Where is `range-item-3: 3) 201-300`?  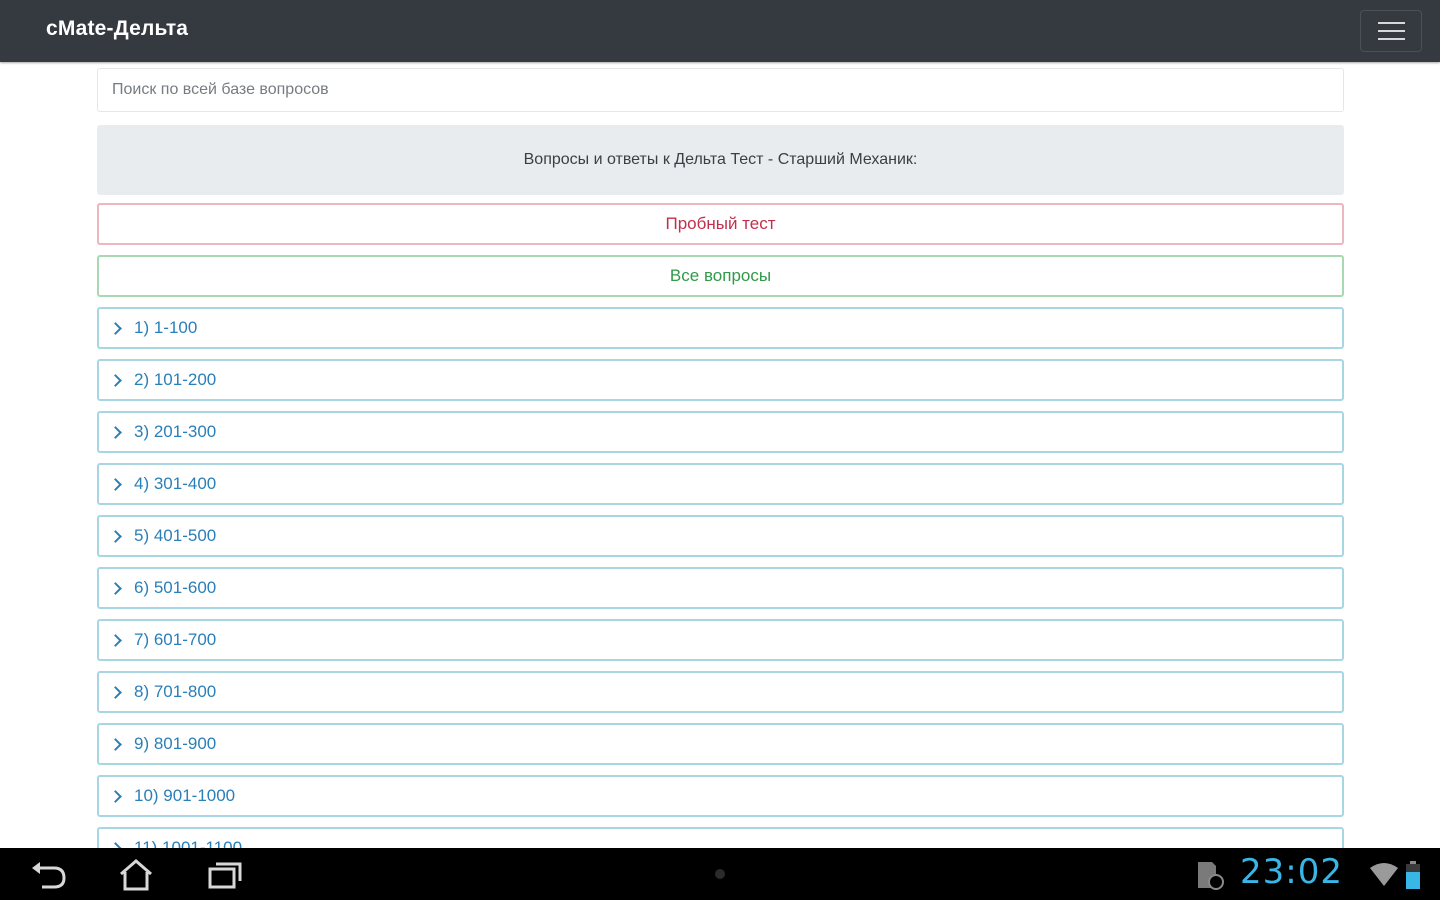 range-item-3: 3) 201-300 is located at coordinates (720, 432).